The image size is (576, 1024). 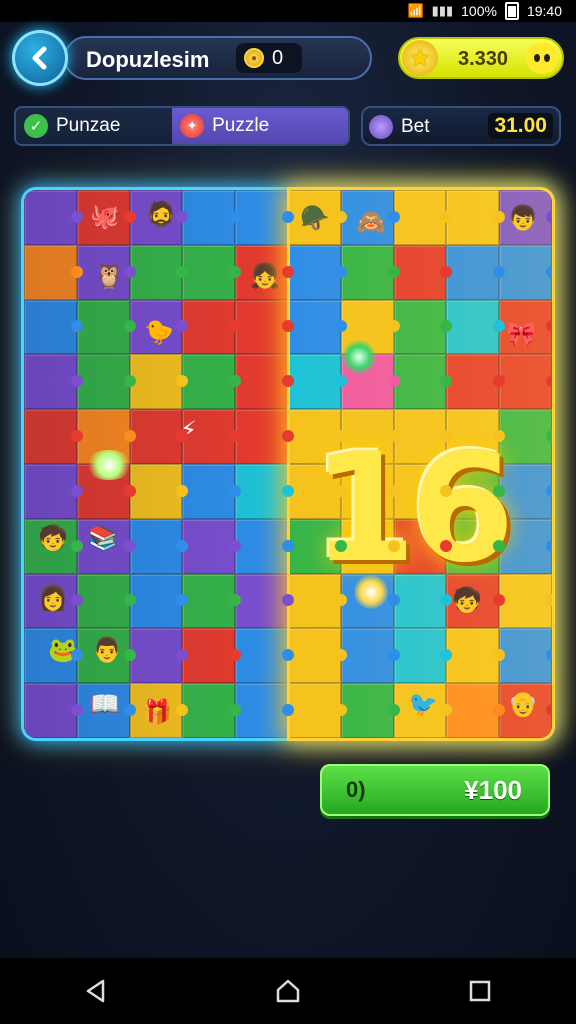 I want to click on star-value: 3.330, so click(x=483, y=59).